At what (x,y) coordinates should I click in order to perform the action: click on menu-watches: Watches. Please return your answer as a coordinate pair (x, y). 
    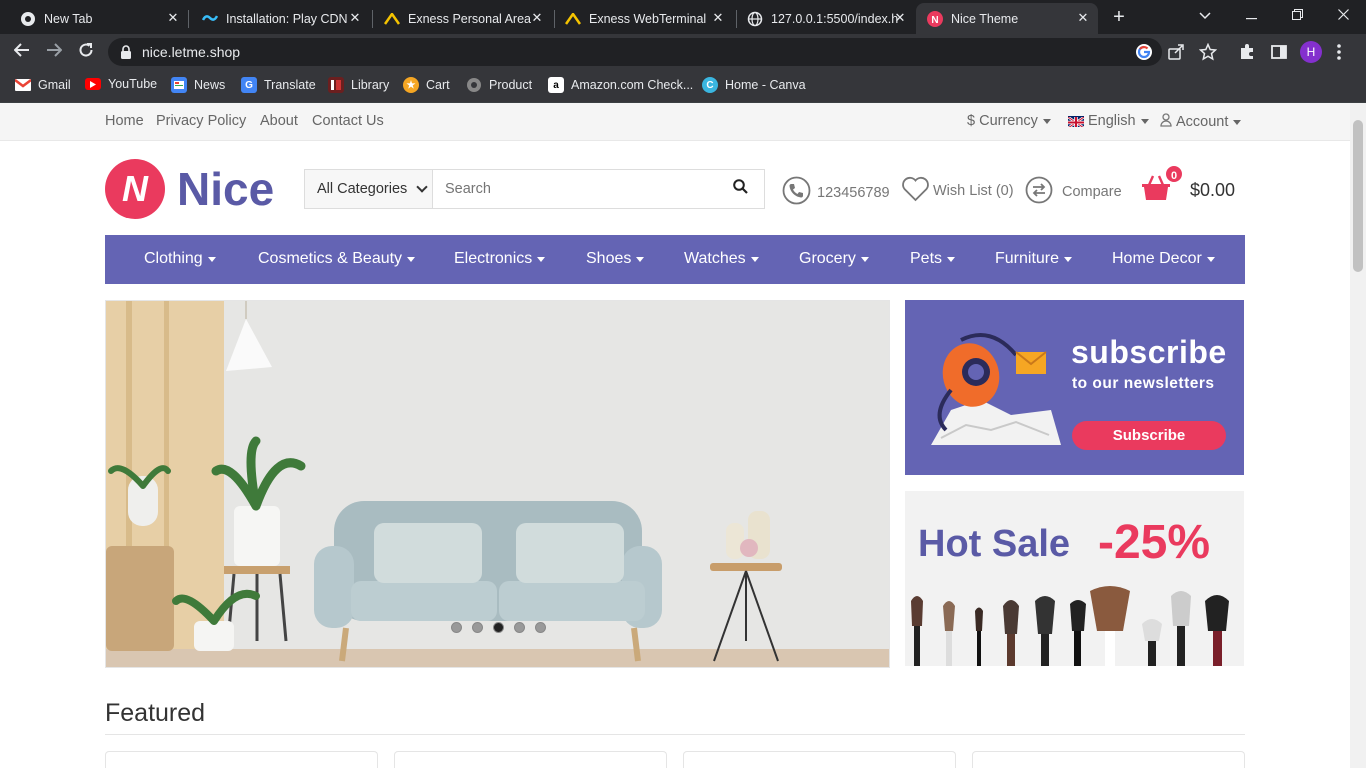
    Looking at the image, I should click on (721, 259).